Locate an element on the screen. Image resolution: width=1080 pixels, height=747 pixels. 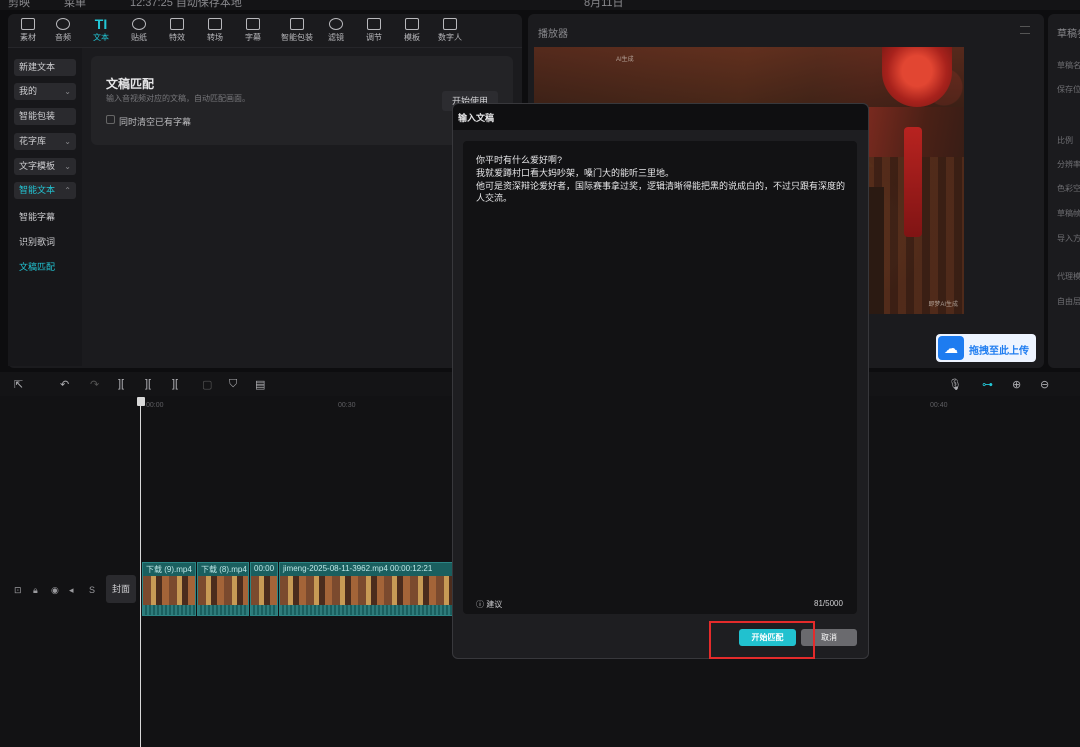
param-label: 草稿名 is located at coordinates (1068, 65).